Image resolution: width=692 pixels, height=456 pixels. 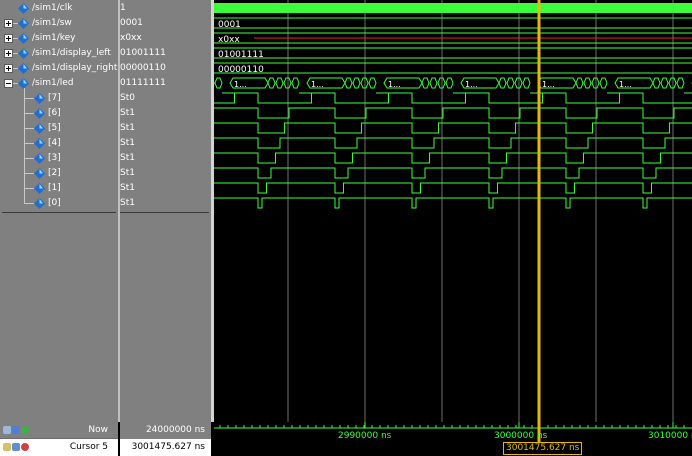 What do you see at coordinates (59, 68) in the screenshot?
I see `signal-row-display_right: /sim1/display_right` at bounding box center [59, 68].